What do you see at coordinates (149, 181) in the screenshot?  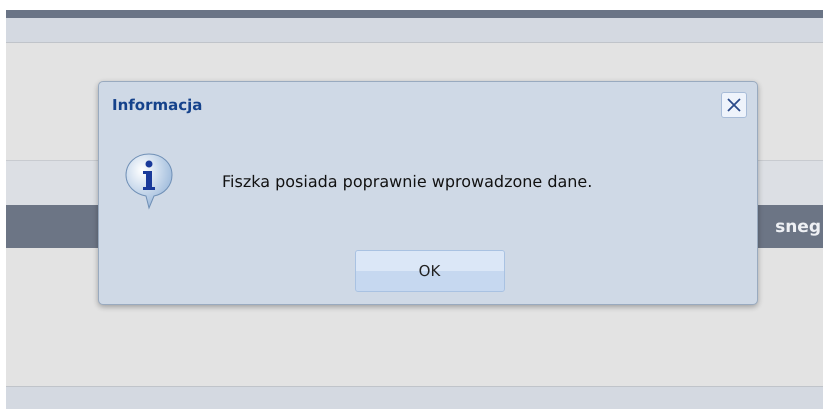 I see `info-icon` at bounding box center [149, 181].